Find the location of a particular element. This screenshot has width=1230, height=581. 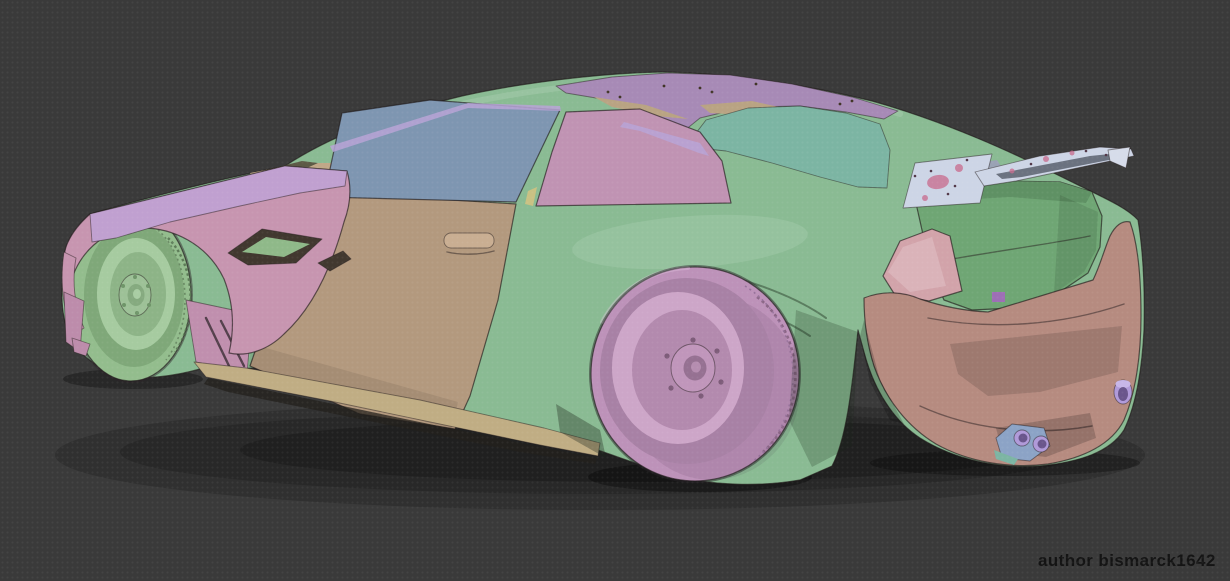

front-center-cap is located at coordinates (137, 294).